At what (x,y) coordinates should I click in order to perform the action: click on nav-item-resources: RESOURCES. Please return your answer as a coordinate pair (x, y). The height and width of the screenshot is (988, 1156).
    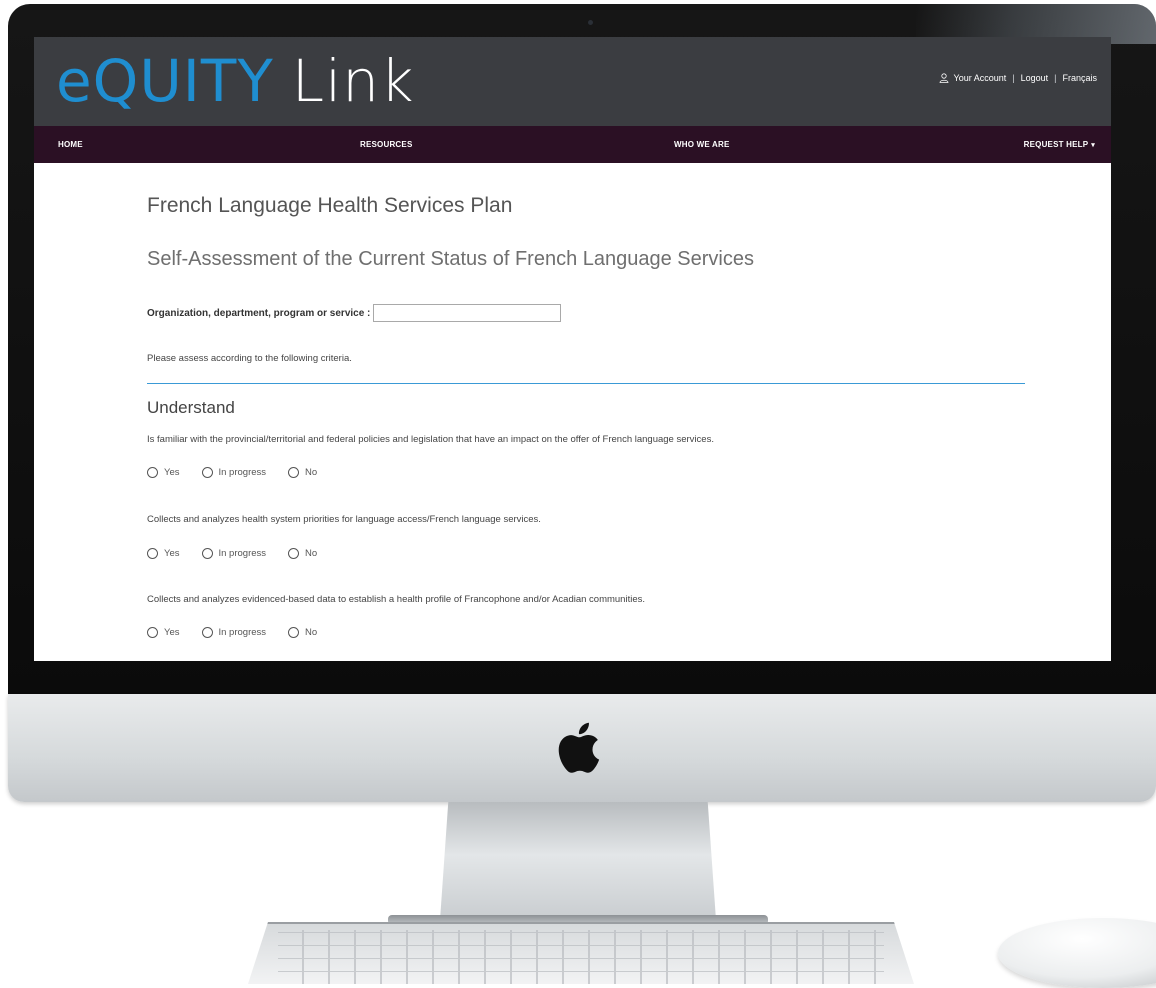
    Looking at the image, I should click on (386, 144).